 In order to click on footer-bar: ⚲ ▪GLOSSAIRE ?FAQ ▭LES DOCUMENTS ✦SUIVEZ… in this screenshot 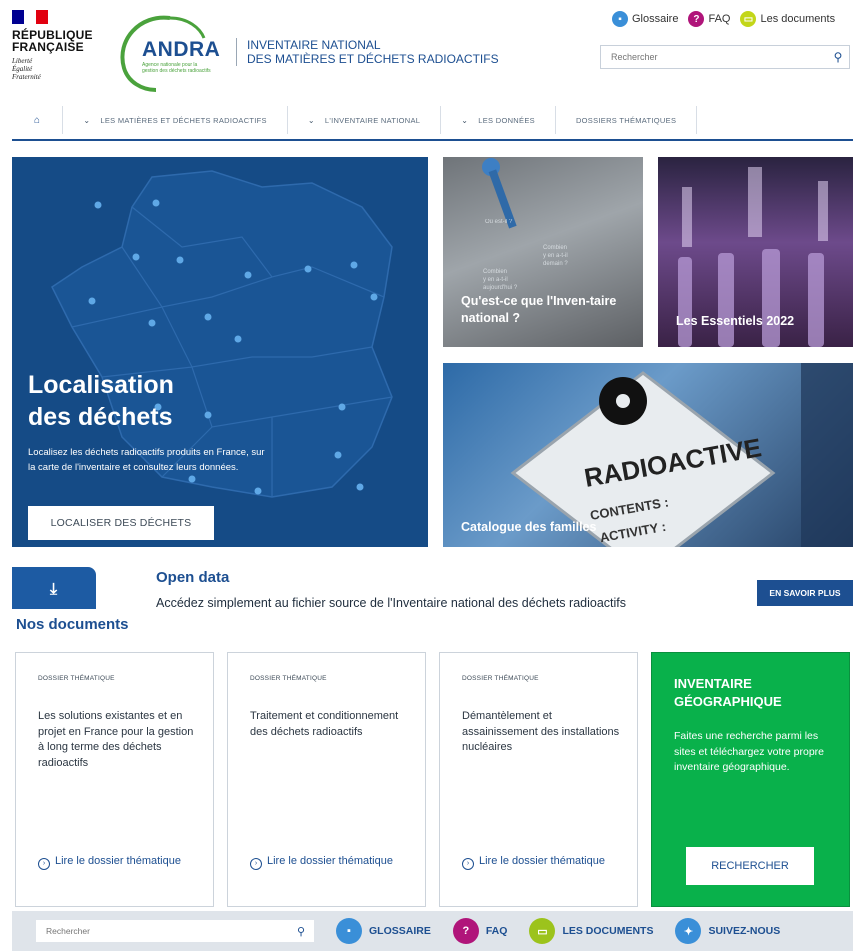, I will do `click(432, 931)`.